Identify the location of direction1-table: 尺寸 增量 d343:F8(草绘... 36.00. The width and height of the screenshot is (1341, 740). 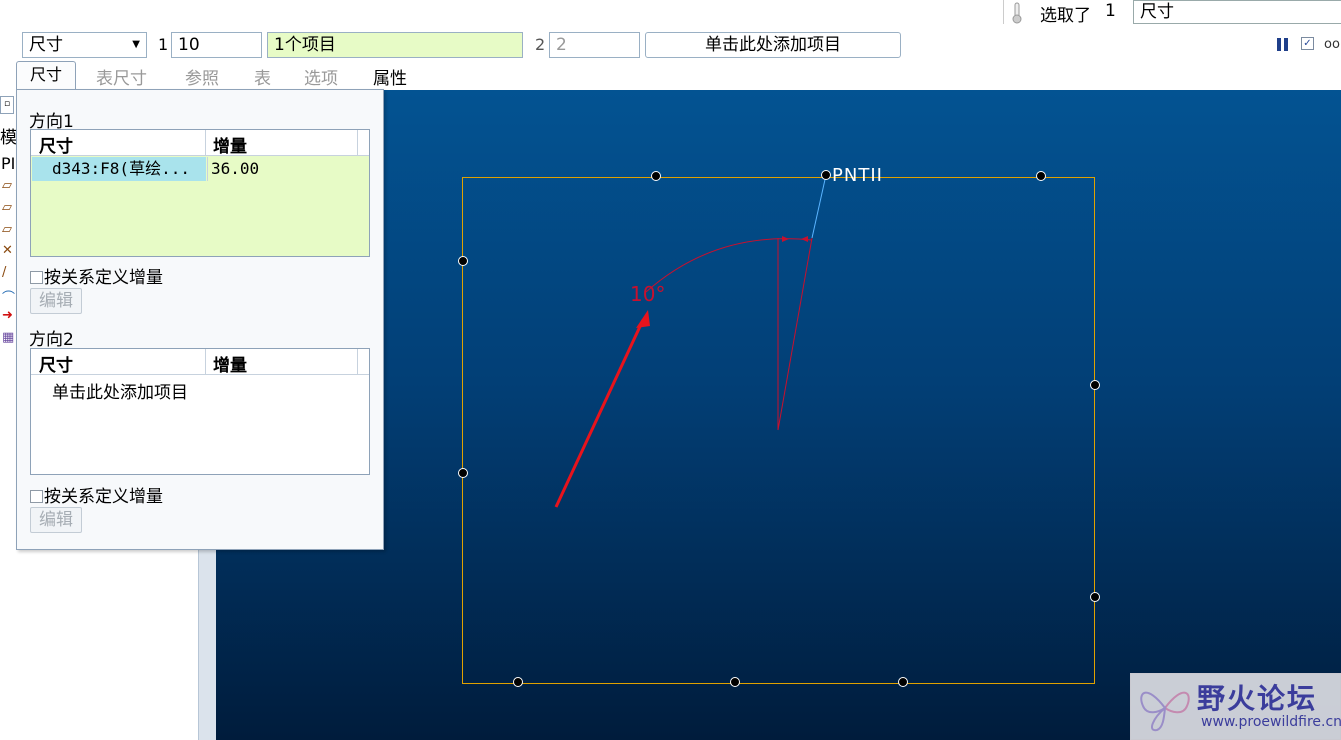
(200, 193).